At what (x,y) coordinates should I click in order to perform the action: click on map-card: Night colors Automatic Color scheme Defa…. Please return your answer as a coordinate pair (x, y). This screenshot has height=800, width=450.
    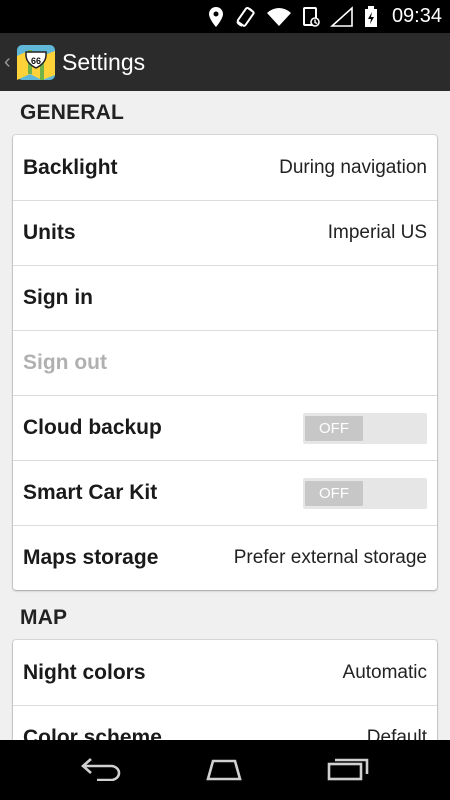
    Looking at the image, I should click on (225, 690).